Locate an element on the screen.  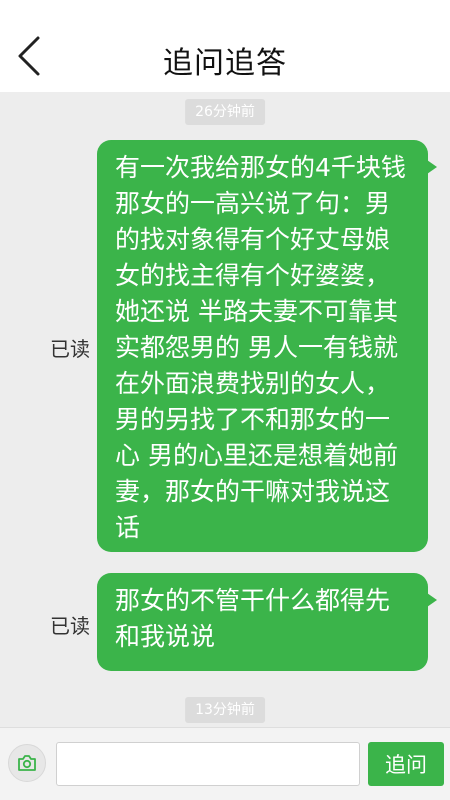
header: 追问追答 is located at coordinates (225, 46).